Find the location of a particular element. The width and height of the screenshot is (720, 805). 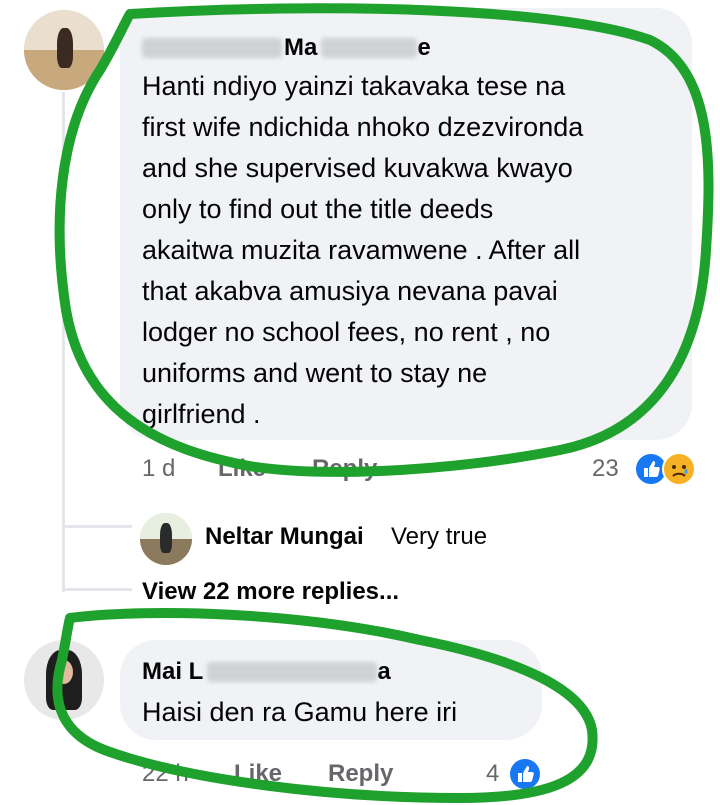

comment-time: 1 d is located at coordinates (158, 469).